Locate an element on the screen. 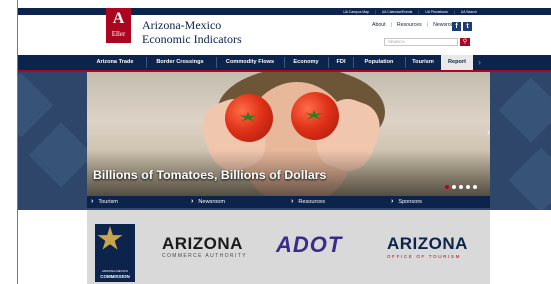 The width and height of the screenshot is (551, 284). eller-logo: A Eller is located at coordinates (118, 25).